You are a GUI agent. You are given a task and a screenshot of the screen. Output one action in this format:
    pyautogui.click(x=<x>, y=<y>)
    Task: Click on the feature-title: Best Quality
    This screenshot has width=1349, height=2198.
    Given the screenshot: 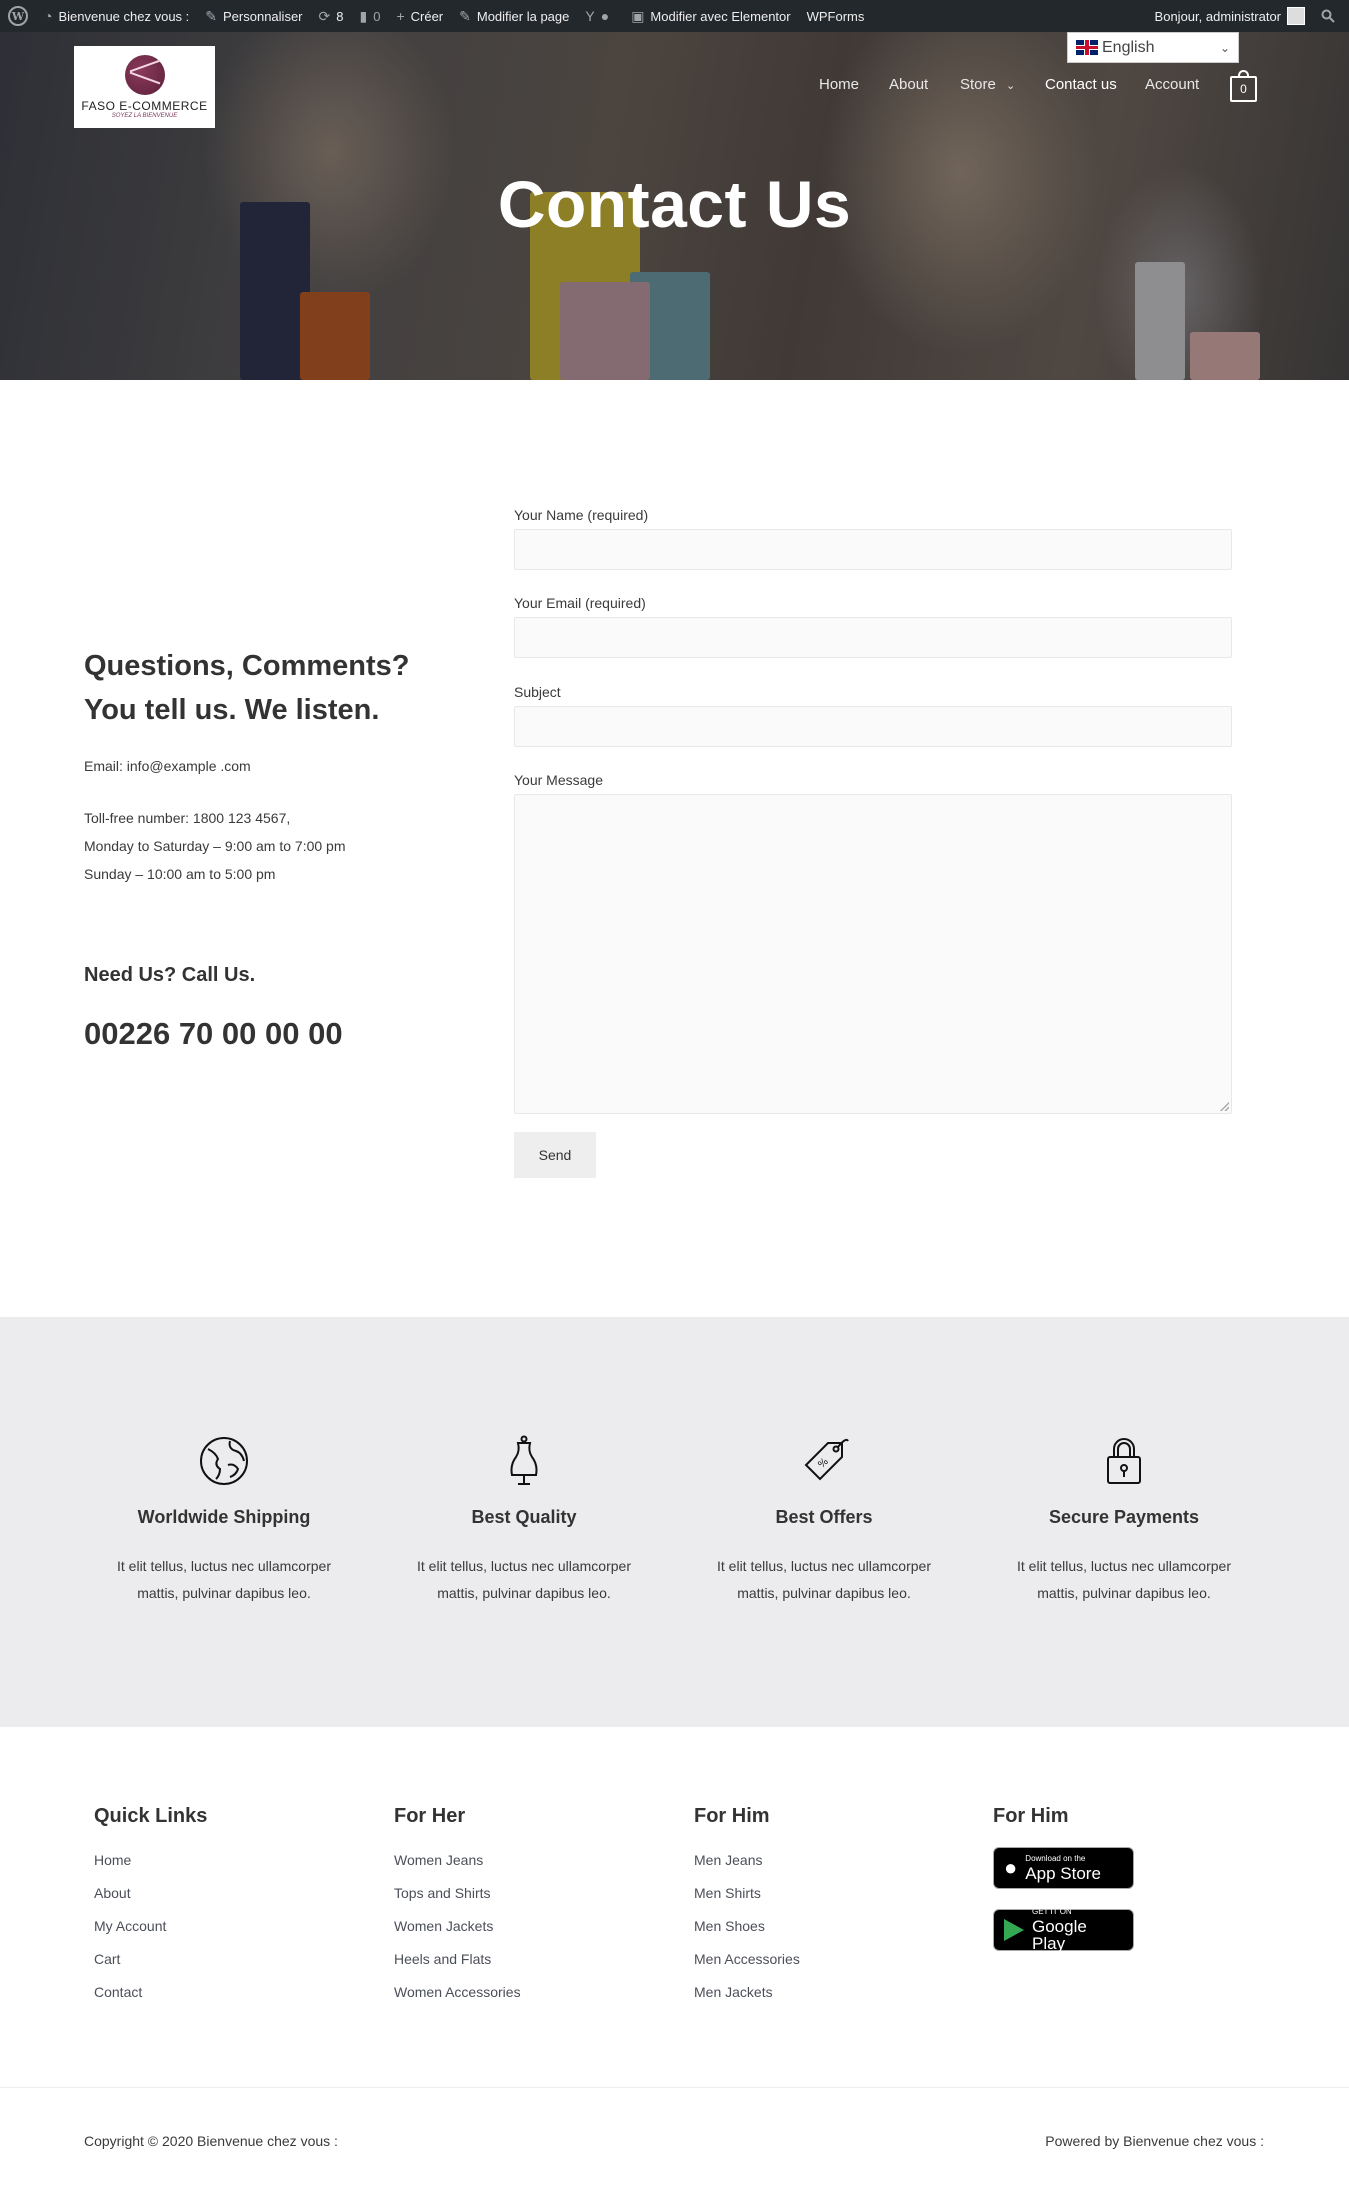 What is the action you would take?
    pyautogui.click(x=524, y=1517)
    